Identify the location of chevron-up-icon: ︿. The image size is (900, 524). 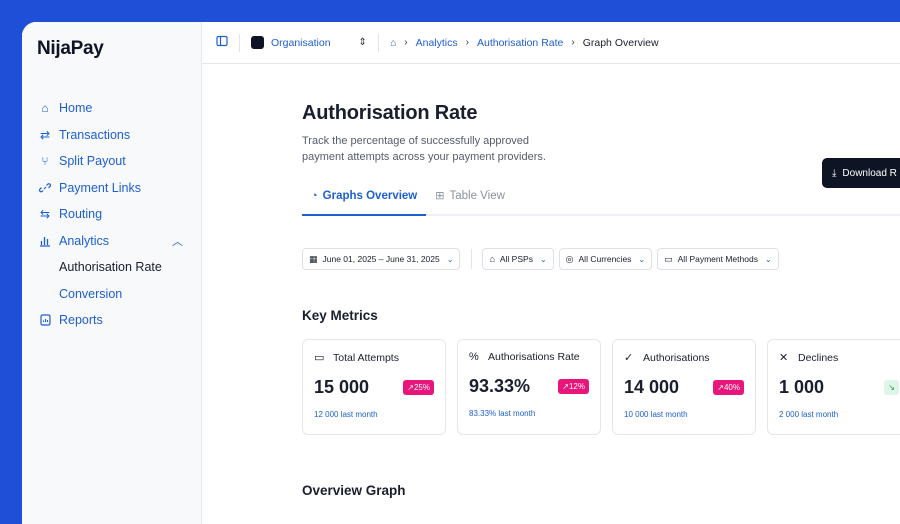
(177, 241).